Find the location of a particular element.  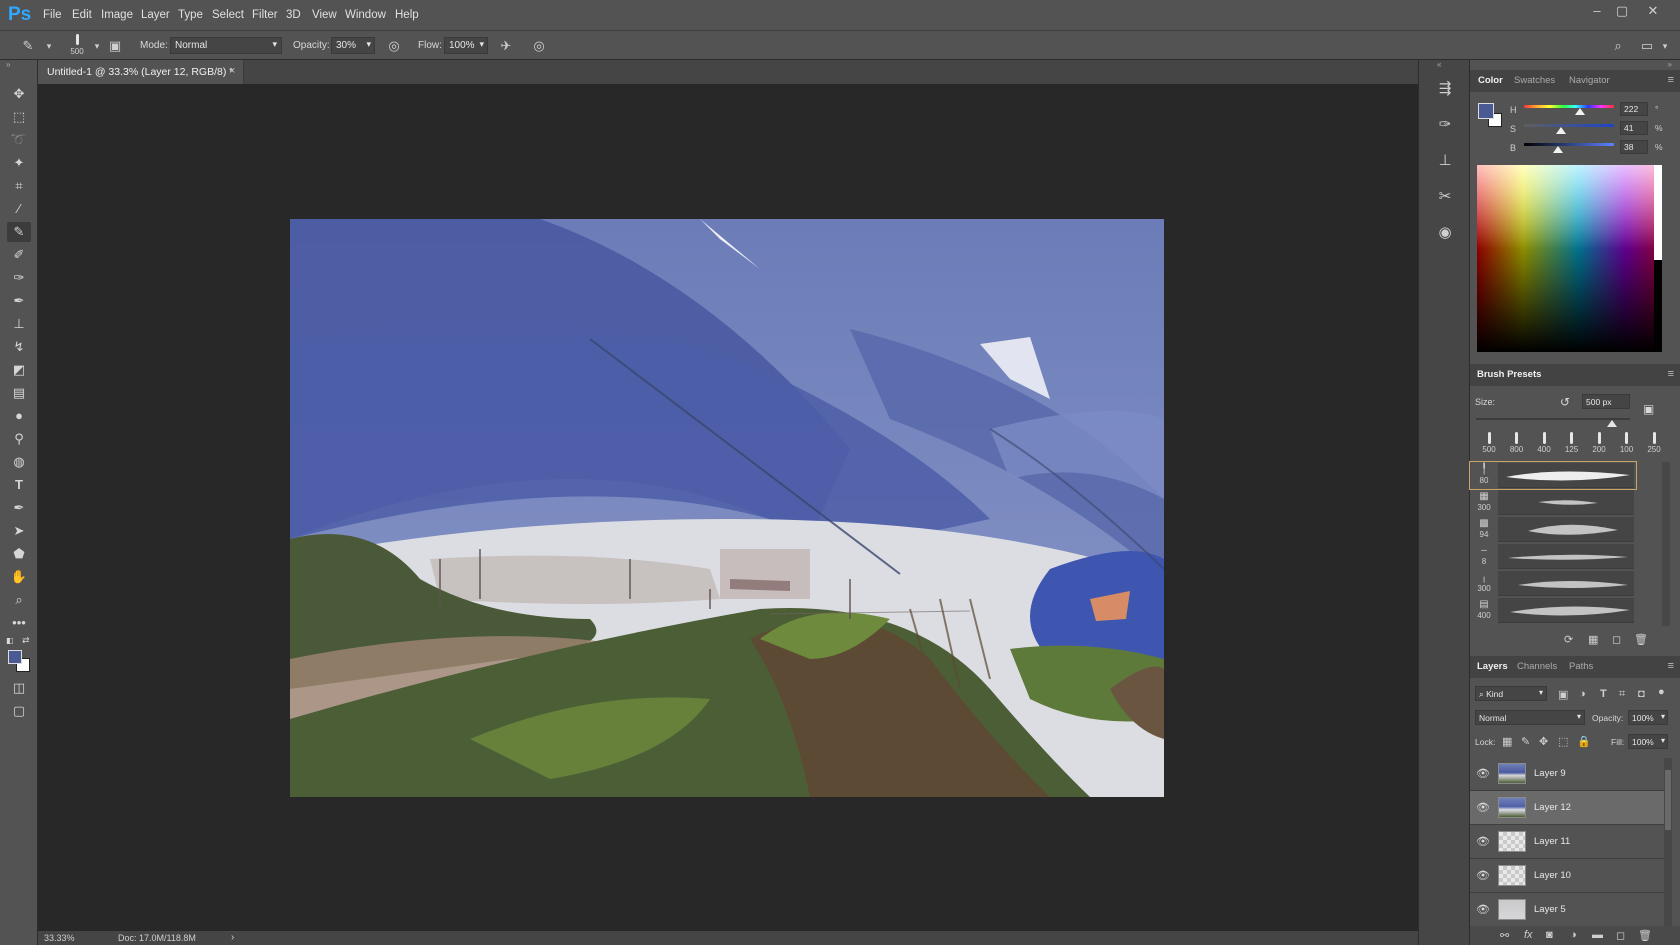

color-panel-swatches is located at coordinates (1491, 116).